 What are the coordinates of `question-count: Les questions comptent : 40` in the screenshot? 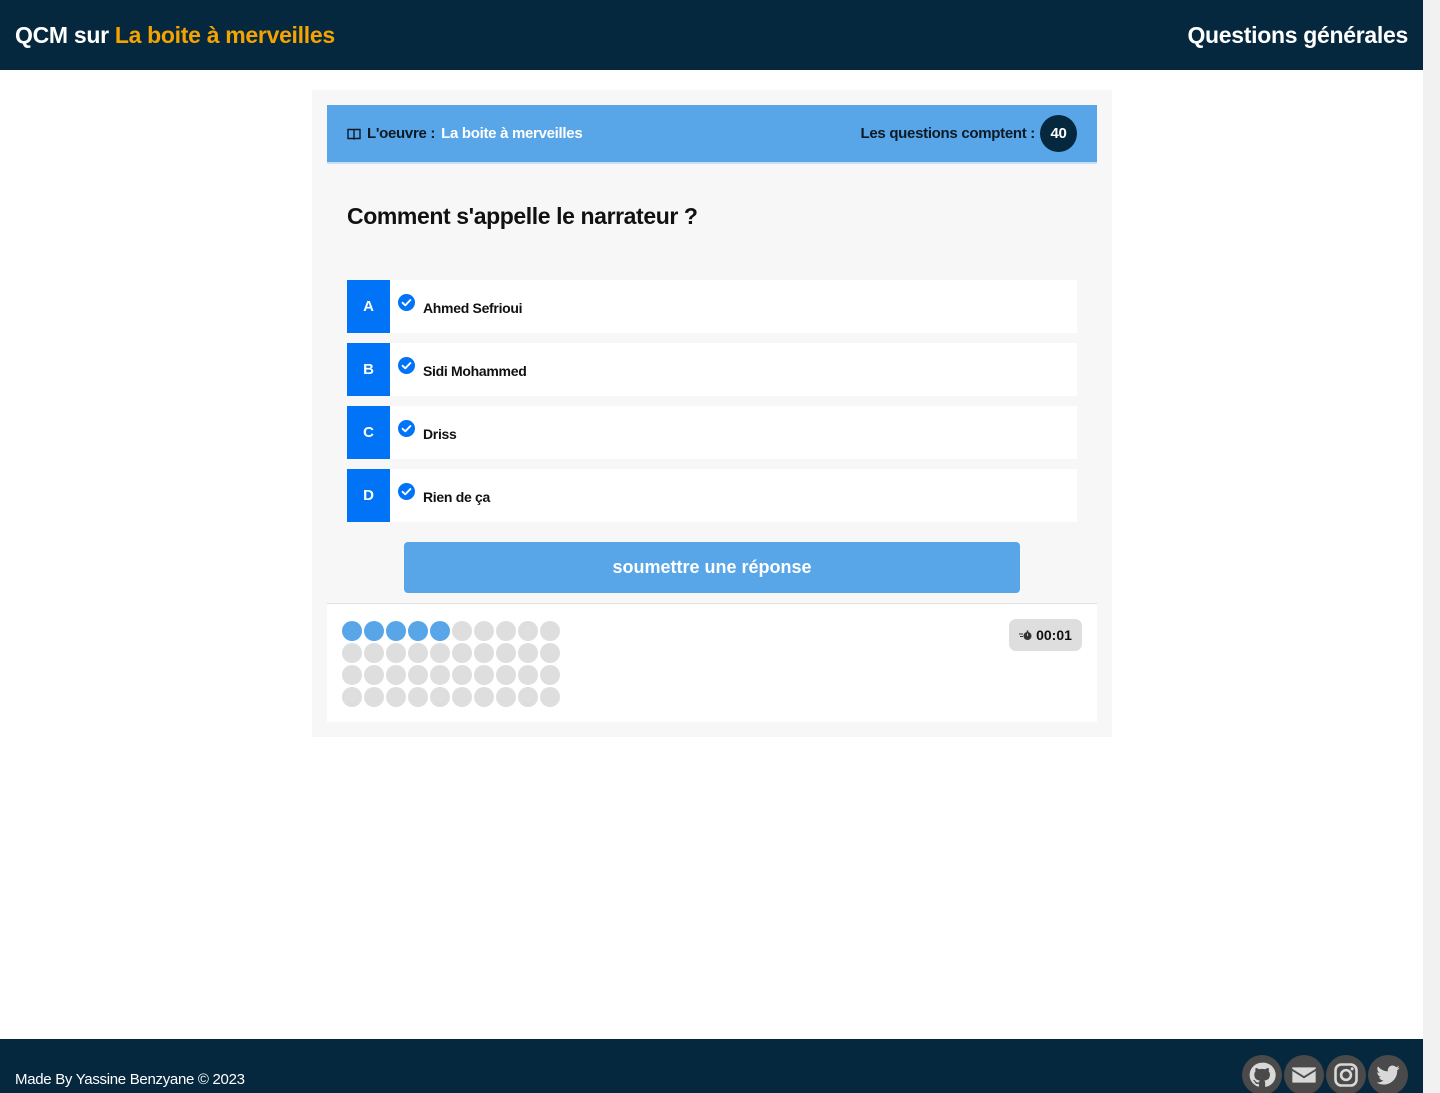 It's located at (968, 133).